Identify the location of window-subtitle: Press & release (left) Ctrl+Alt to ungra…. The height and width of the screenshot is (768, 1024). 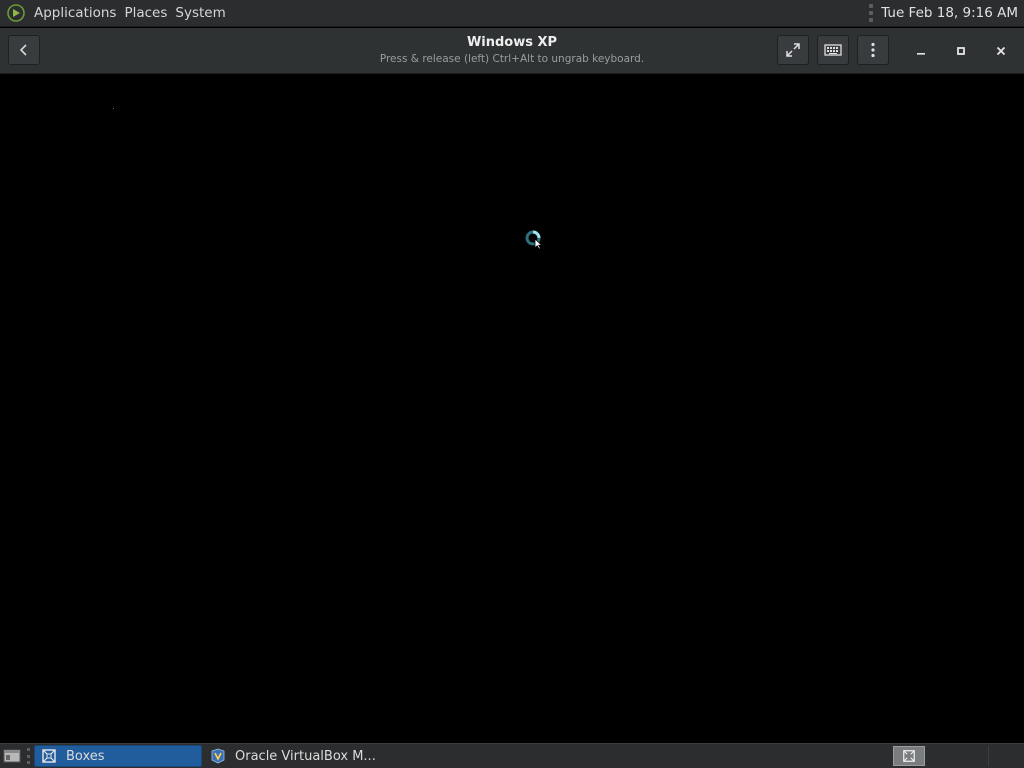
(512, 59).